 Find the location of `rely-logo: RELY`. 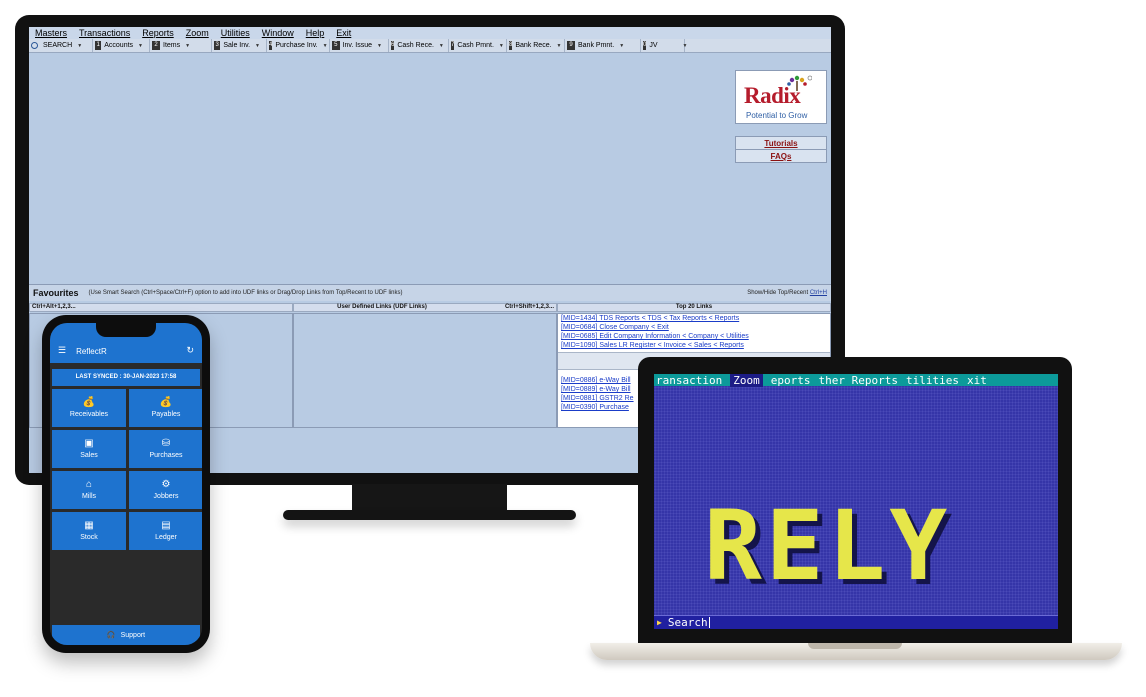

rely-logo: RELY is located at coordinates (828, 546).